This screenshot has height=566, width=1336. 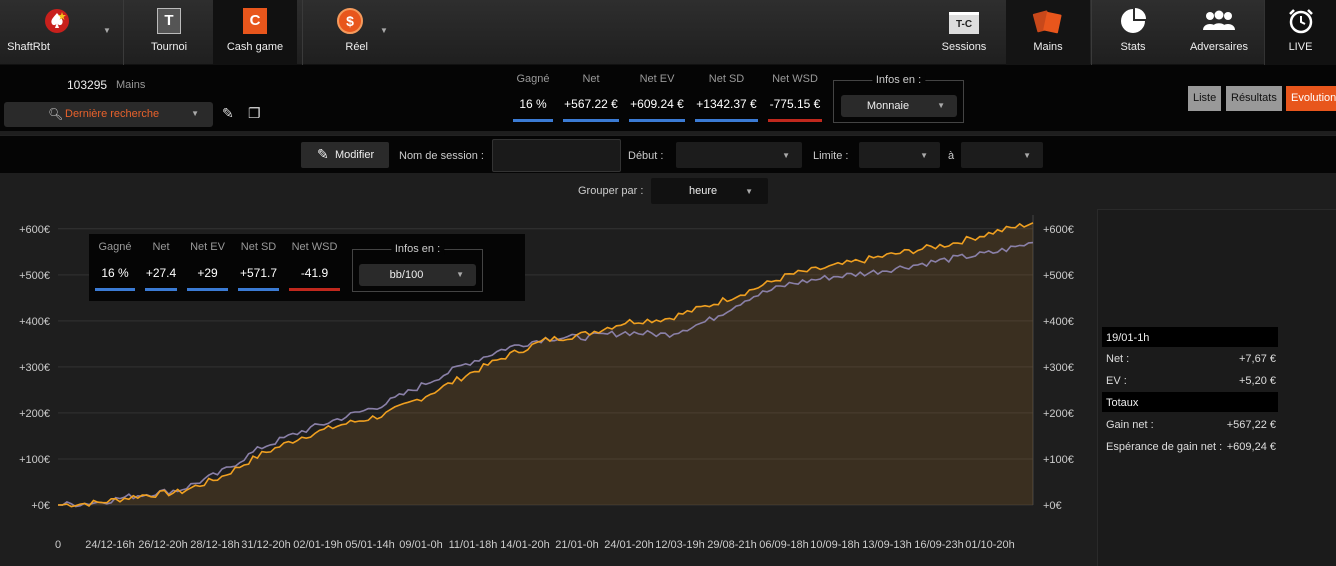 I want to click on limit-select: ▼, so click(x=899, y=155).